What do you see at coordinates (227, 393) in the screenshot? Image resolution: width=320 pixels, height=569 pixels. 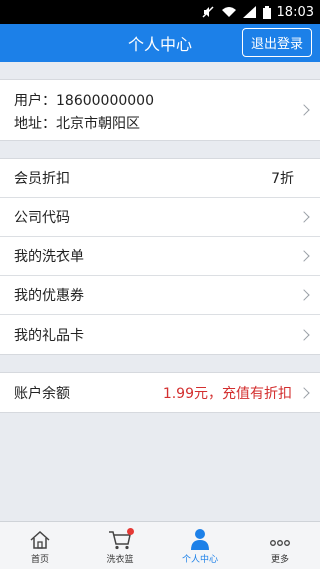 I see `balance-value: 1.99元，充值有折扣` at bounding box center [227, 393].